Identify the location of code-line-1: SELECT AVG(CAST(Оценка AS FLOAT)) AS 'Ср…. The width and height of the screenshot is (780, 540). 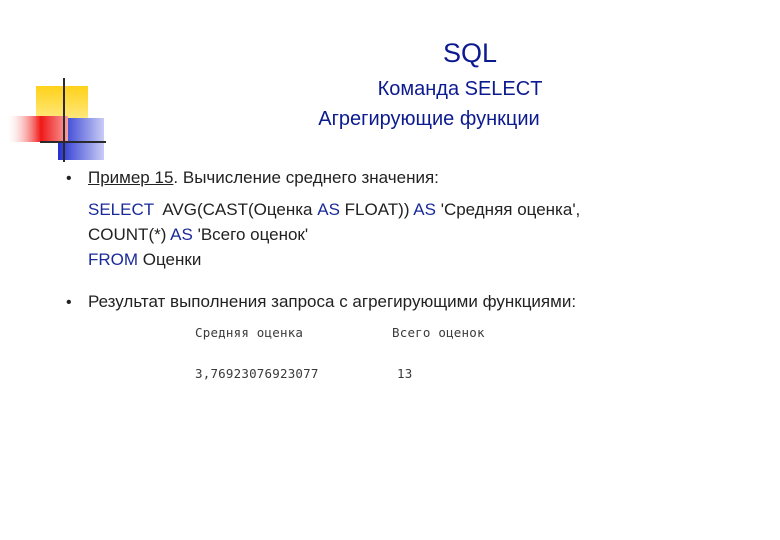
(334, 209).